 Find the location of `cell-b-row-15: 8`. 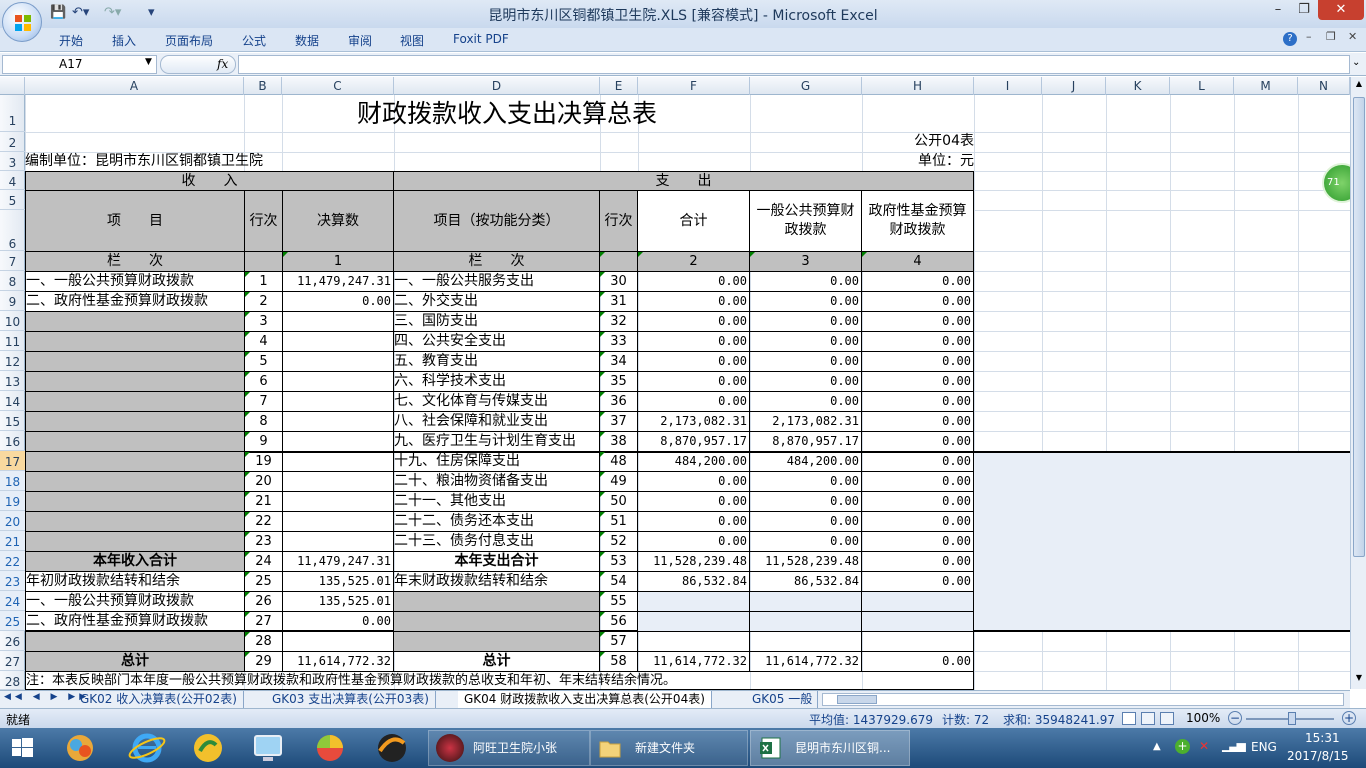

cell-b-row-15: 8 is located at coordinates (263, 421).